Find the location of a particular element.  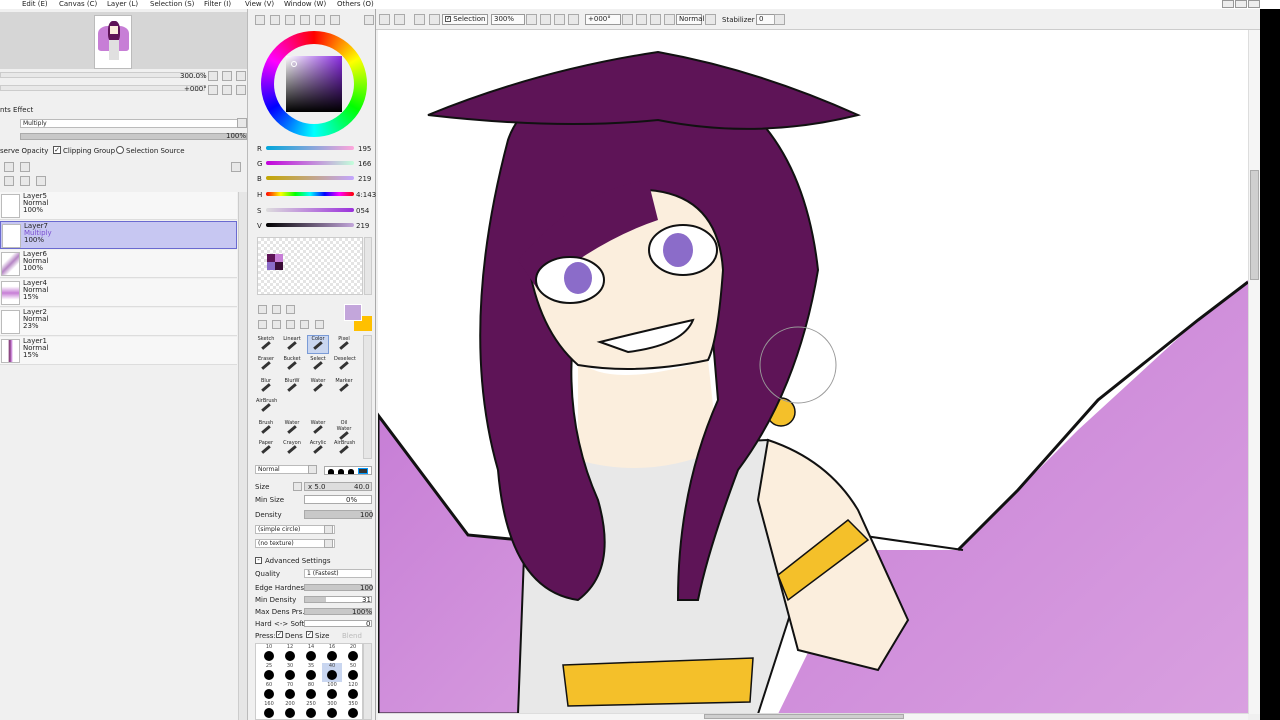

brush-size-cell: 350 is located at coordinates (353, 710).